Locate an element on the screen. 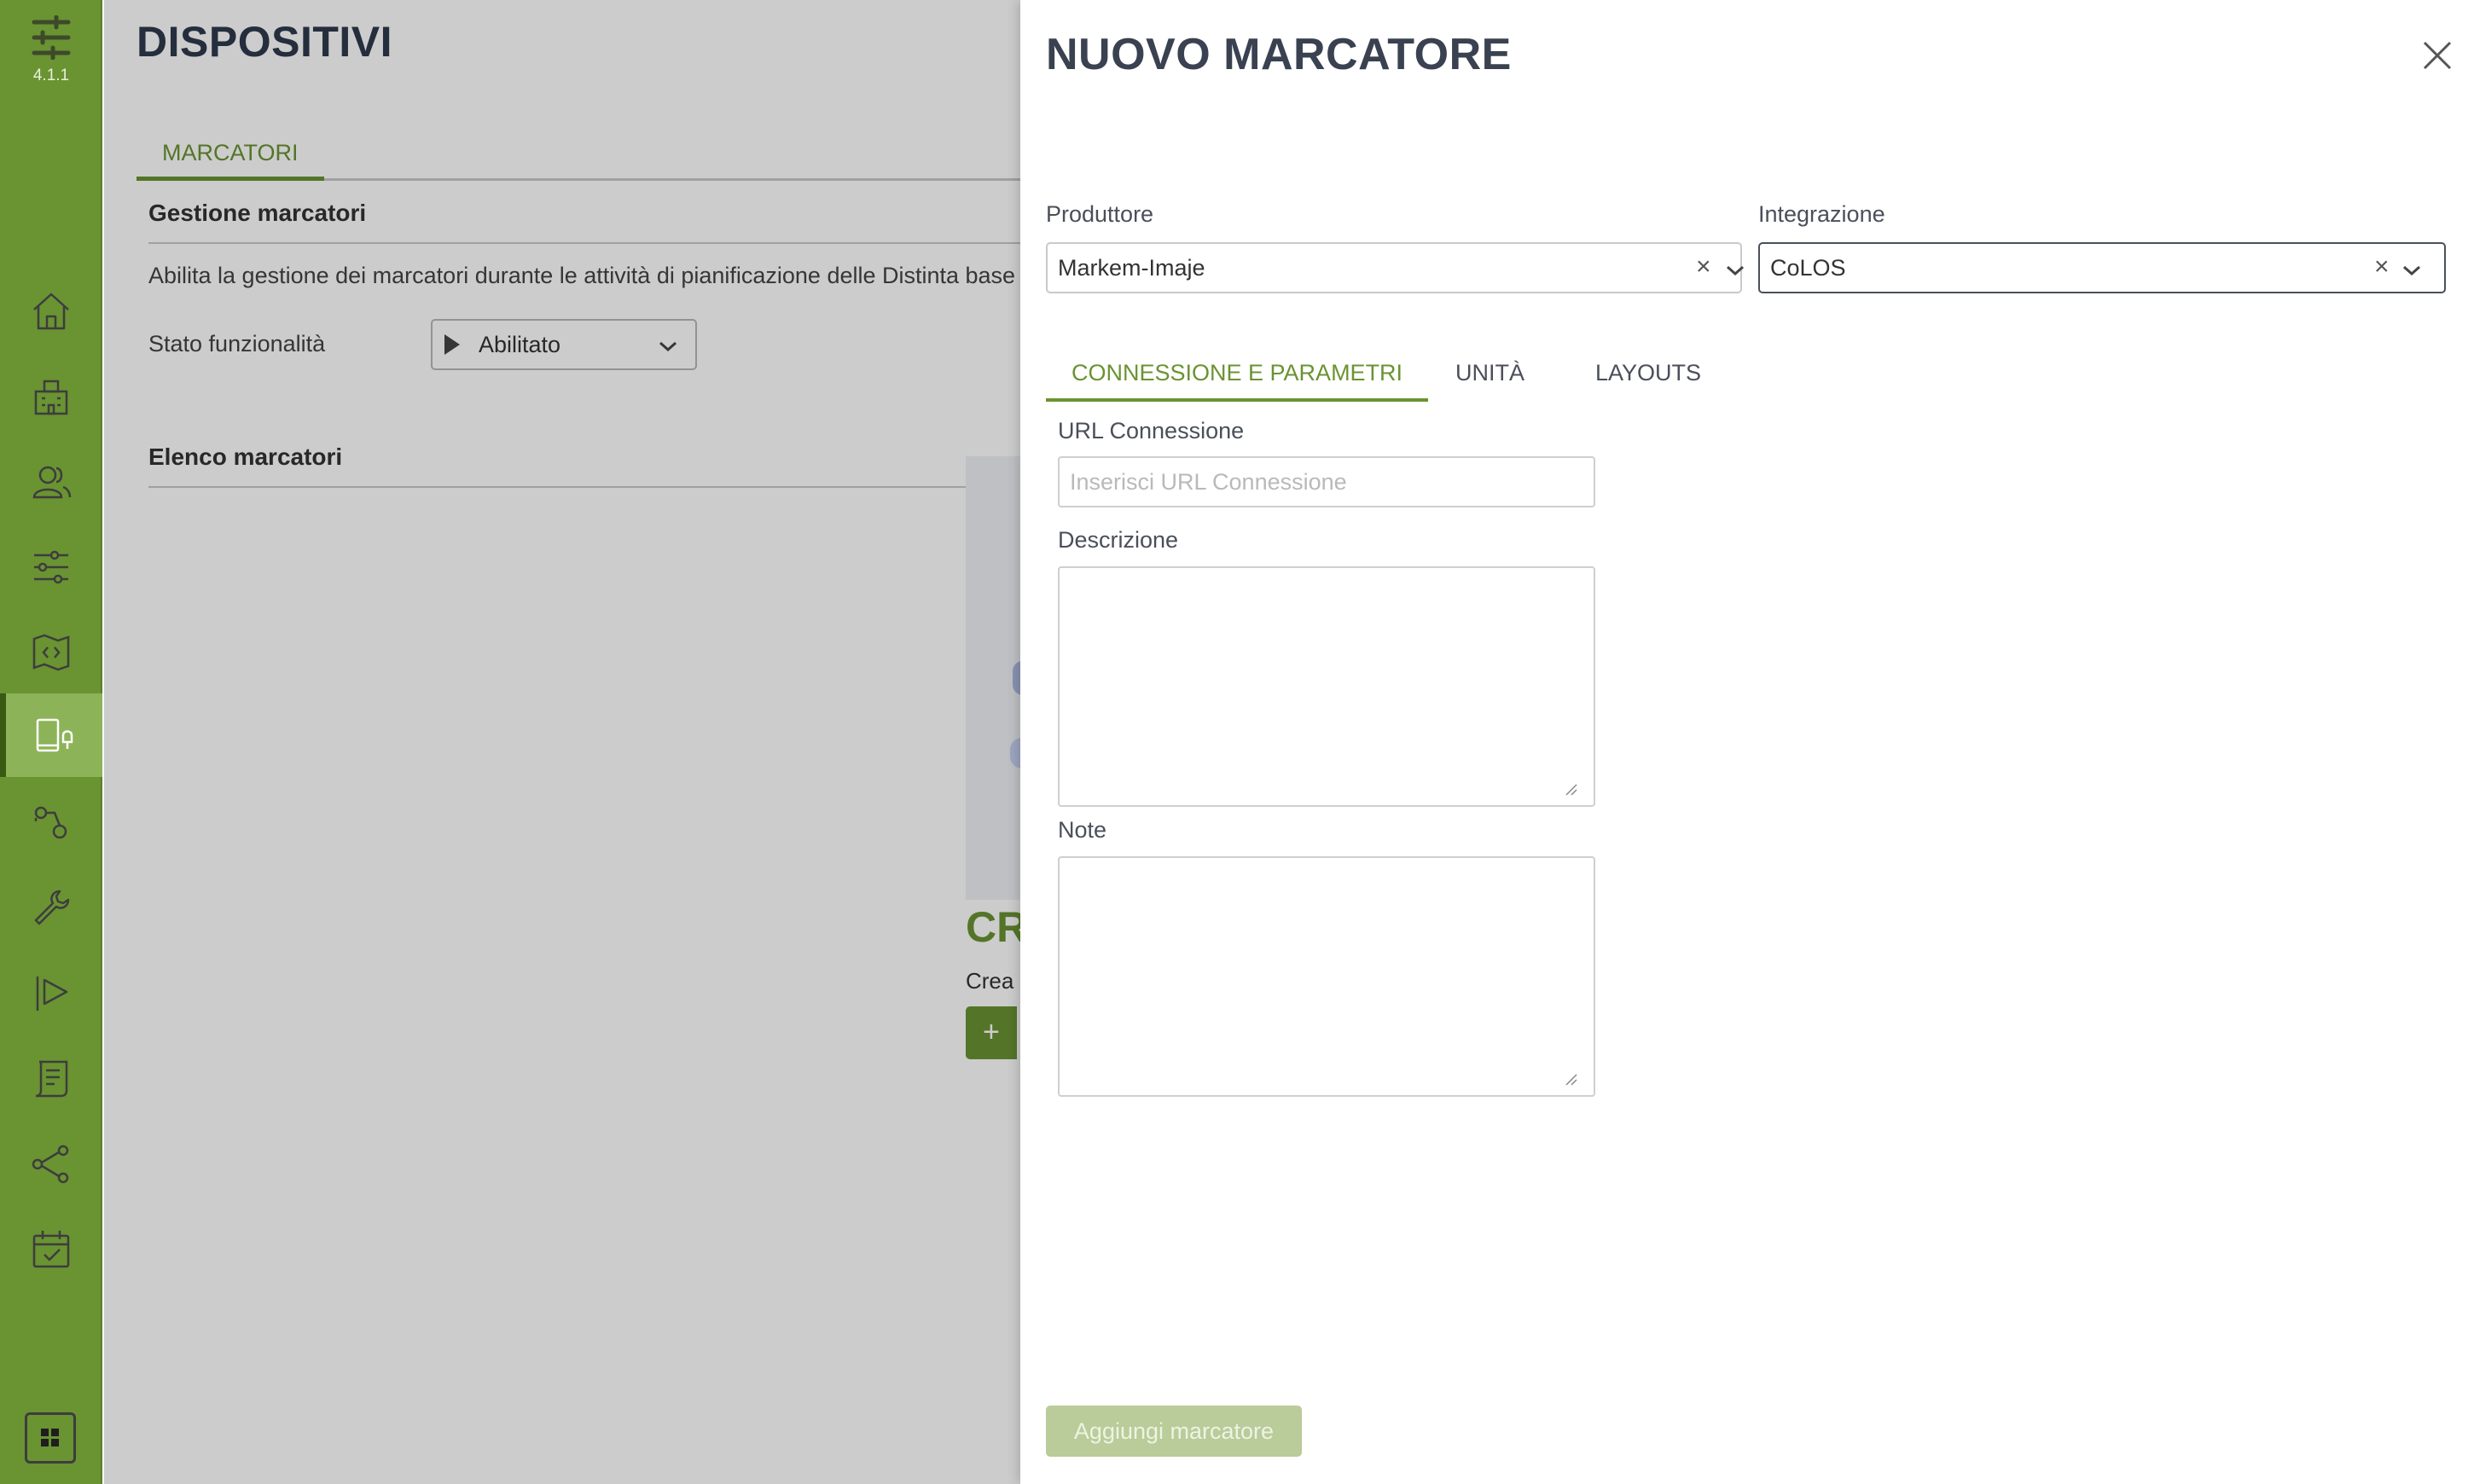 The width and height of the screenshot is (2474, 1484). share-icon is located at coordinates (50, 1164).